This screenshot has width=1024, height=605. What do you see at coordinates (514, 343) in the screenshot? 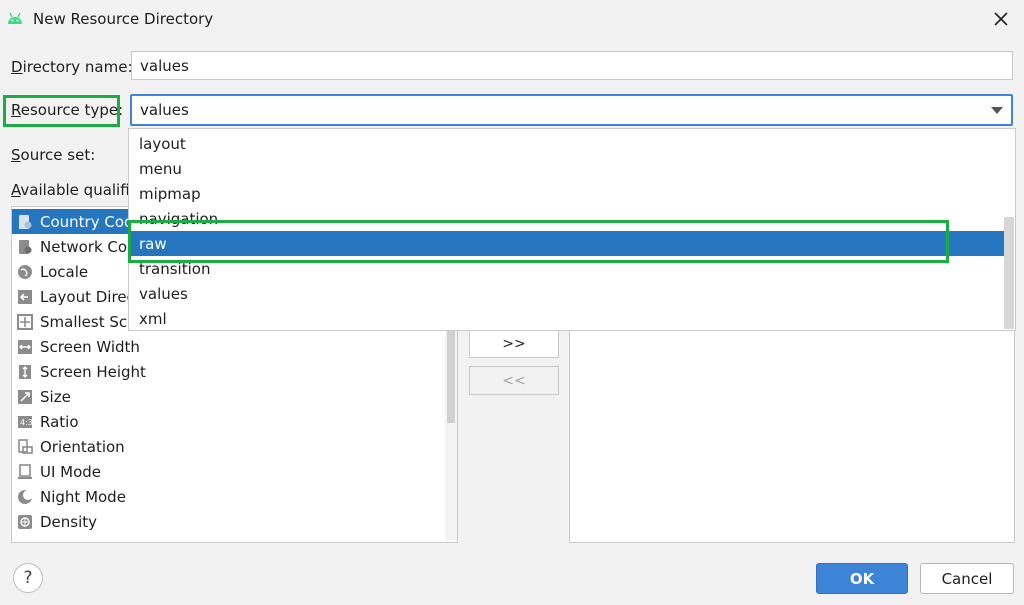
I see `add-qualifier-button: >>` at bounding box center [514, 343].